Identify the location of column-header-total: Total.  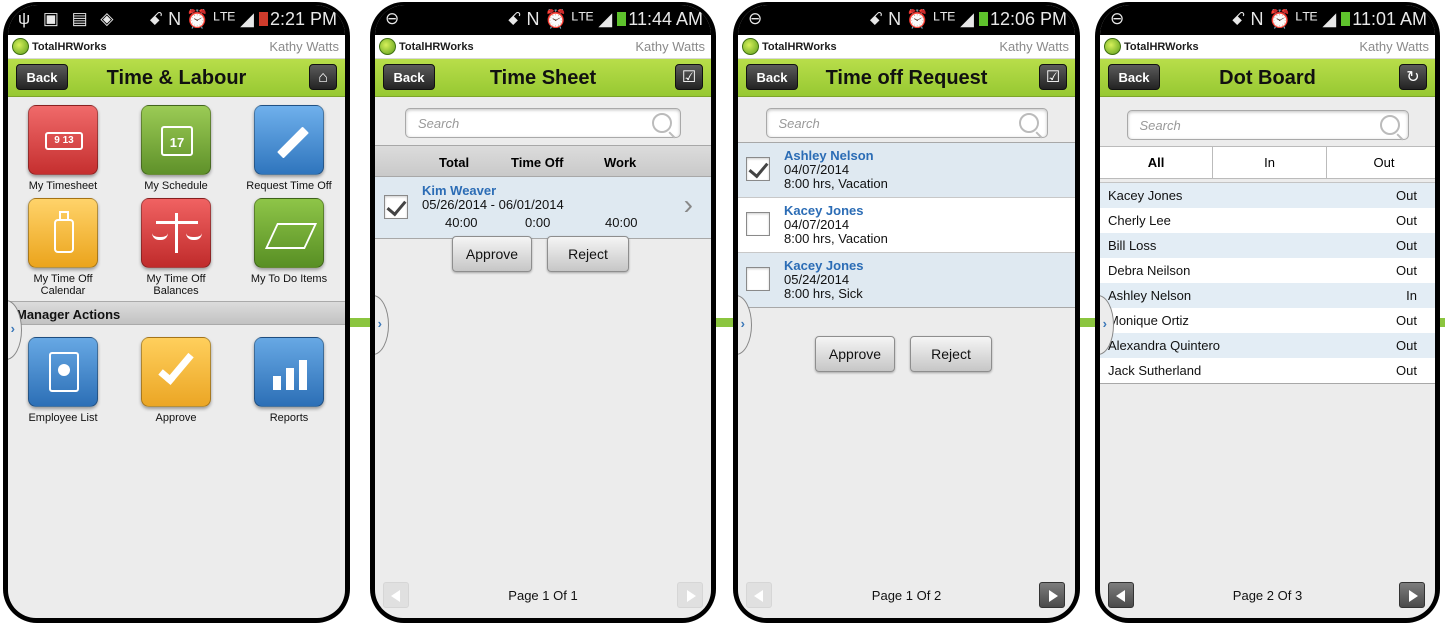
(454, 162).